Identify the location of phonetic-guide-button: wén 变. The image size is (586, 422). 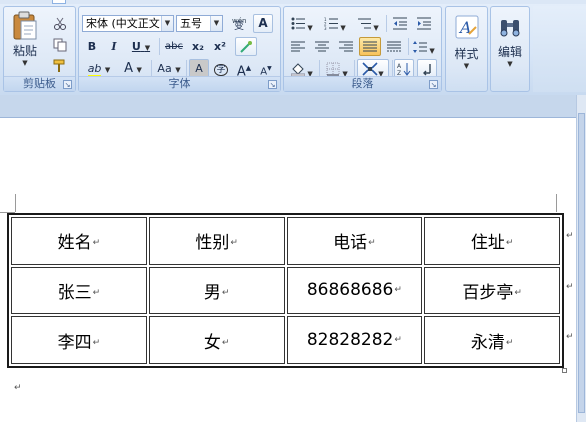
(239, 23).